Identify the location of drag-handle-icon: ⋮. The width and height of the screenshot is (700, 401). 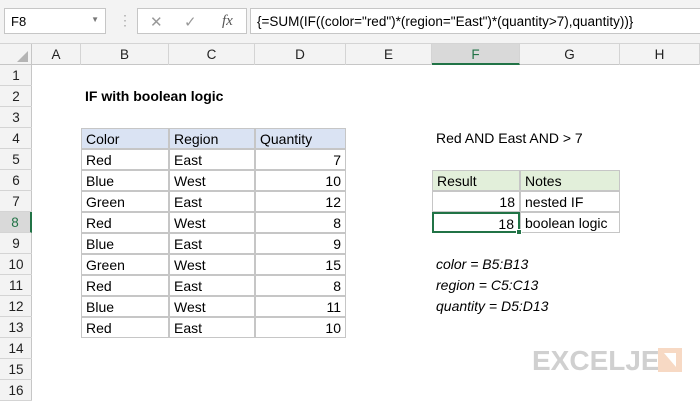
(125, 20).